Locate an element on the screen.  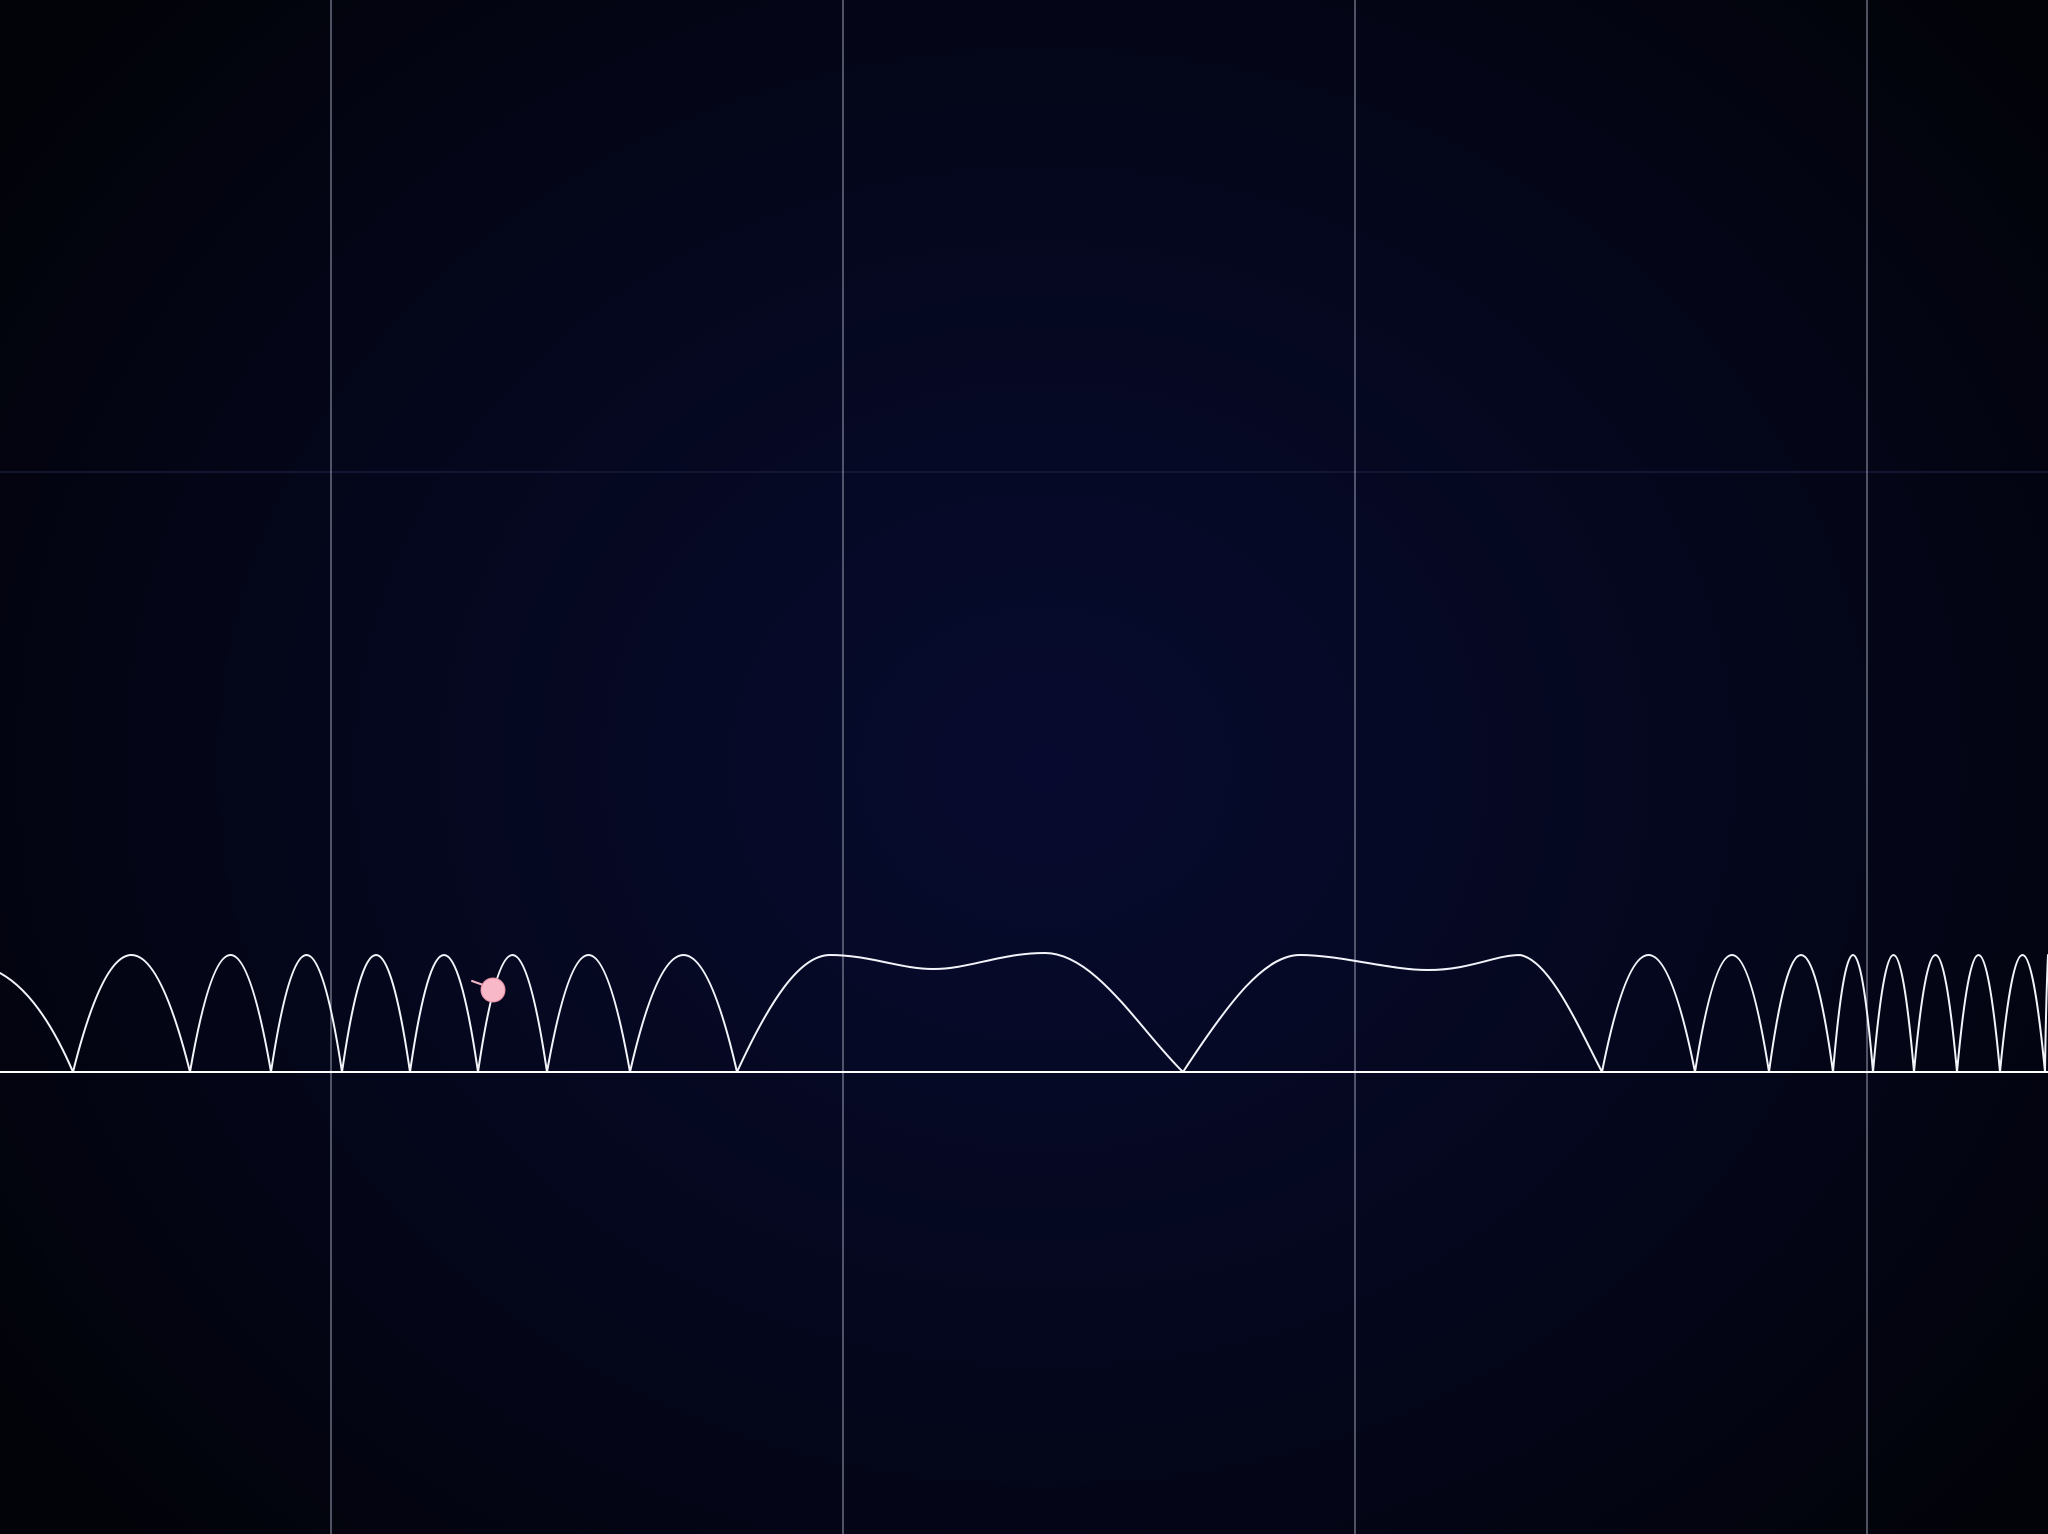
bounce-trajectory is located at coordinates (1024, 1012).